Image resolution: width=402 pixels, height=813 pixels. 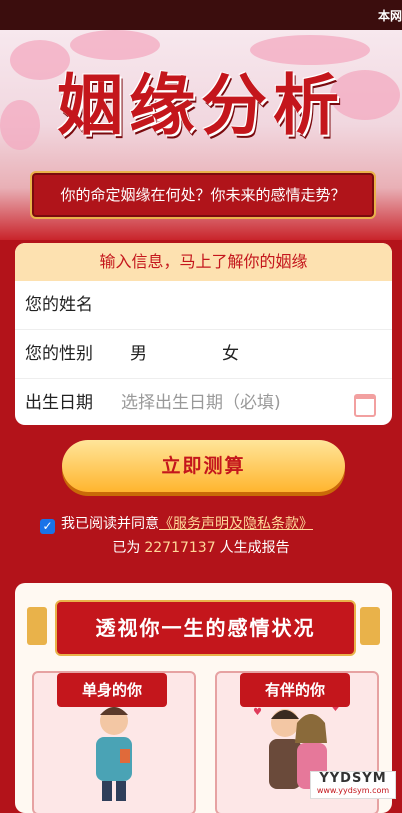 What do you see at coordinates (180, 548) in the screenshot?
I see `count-number: 22717137` at bounding box center [180, 548].